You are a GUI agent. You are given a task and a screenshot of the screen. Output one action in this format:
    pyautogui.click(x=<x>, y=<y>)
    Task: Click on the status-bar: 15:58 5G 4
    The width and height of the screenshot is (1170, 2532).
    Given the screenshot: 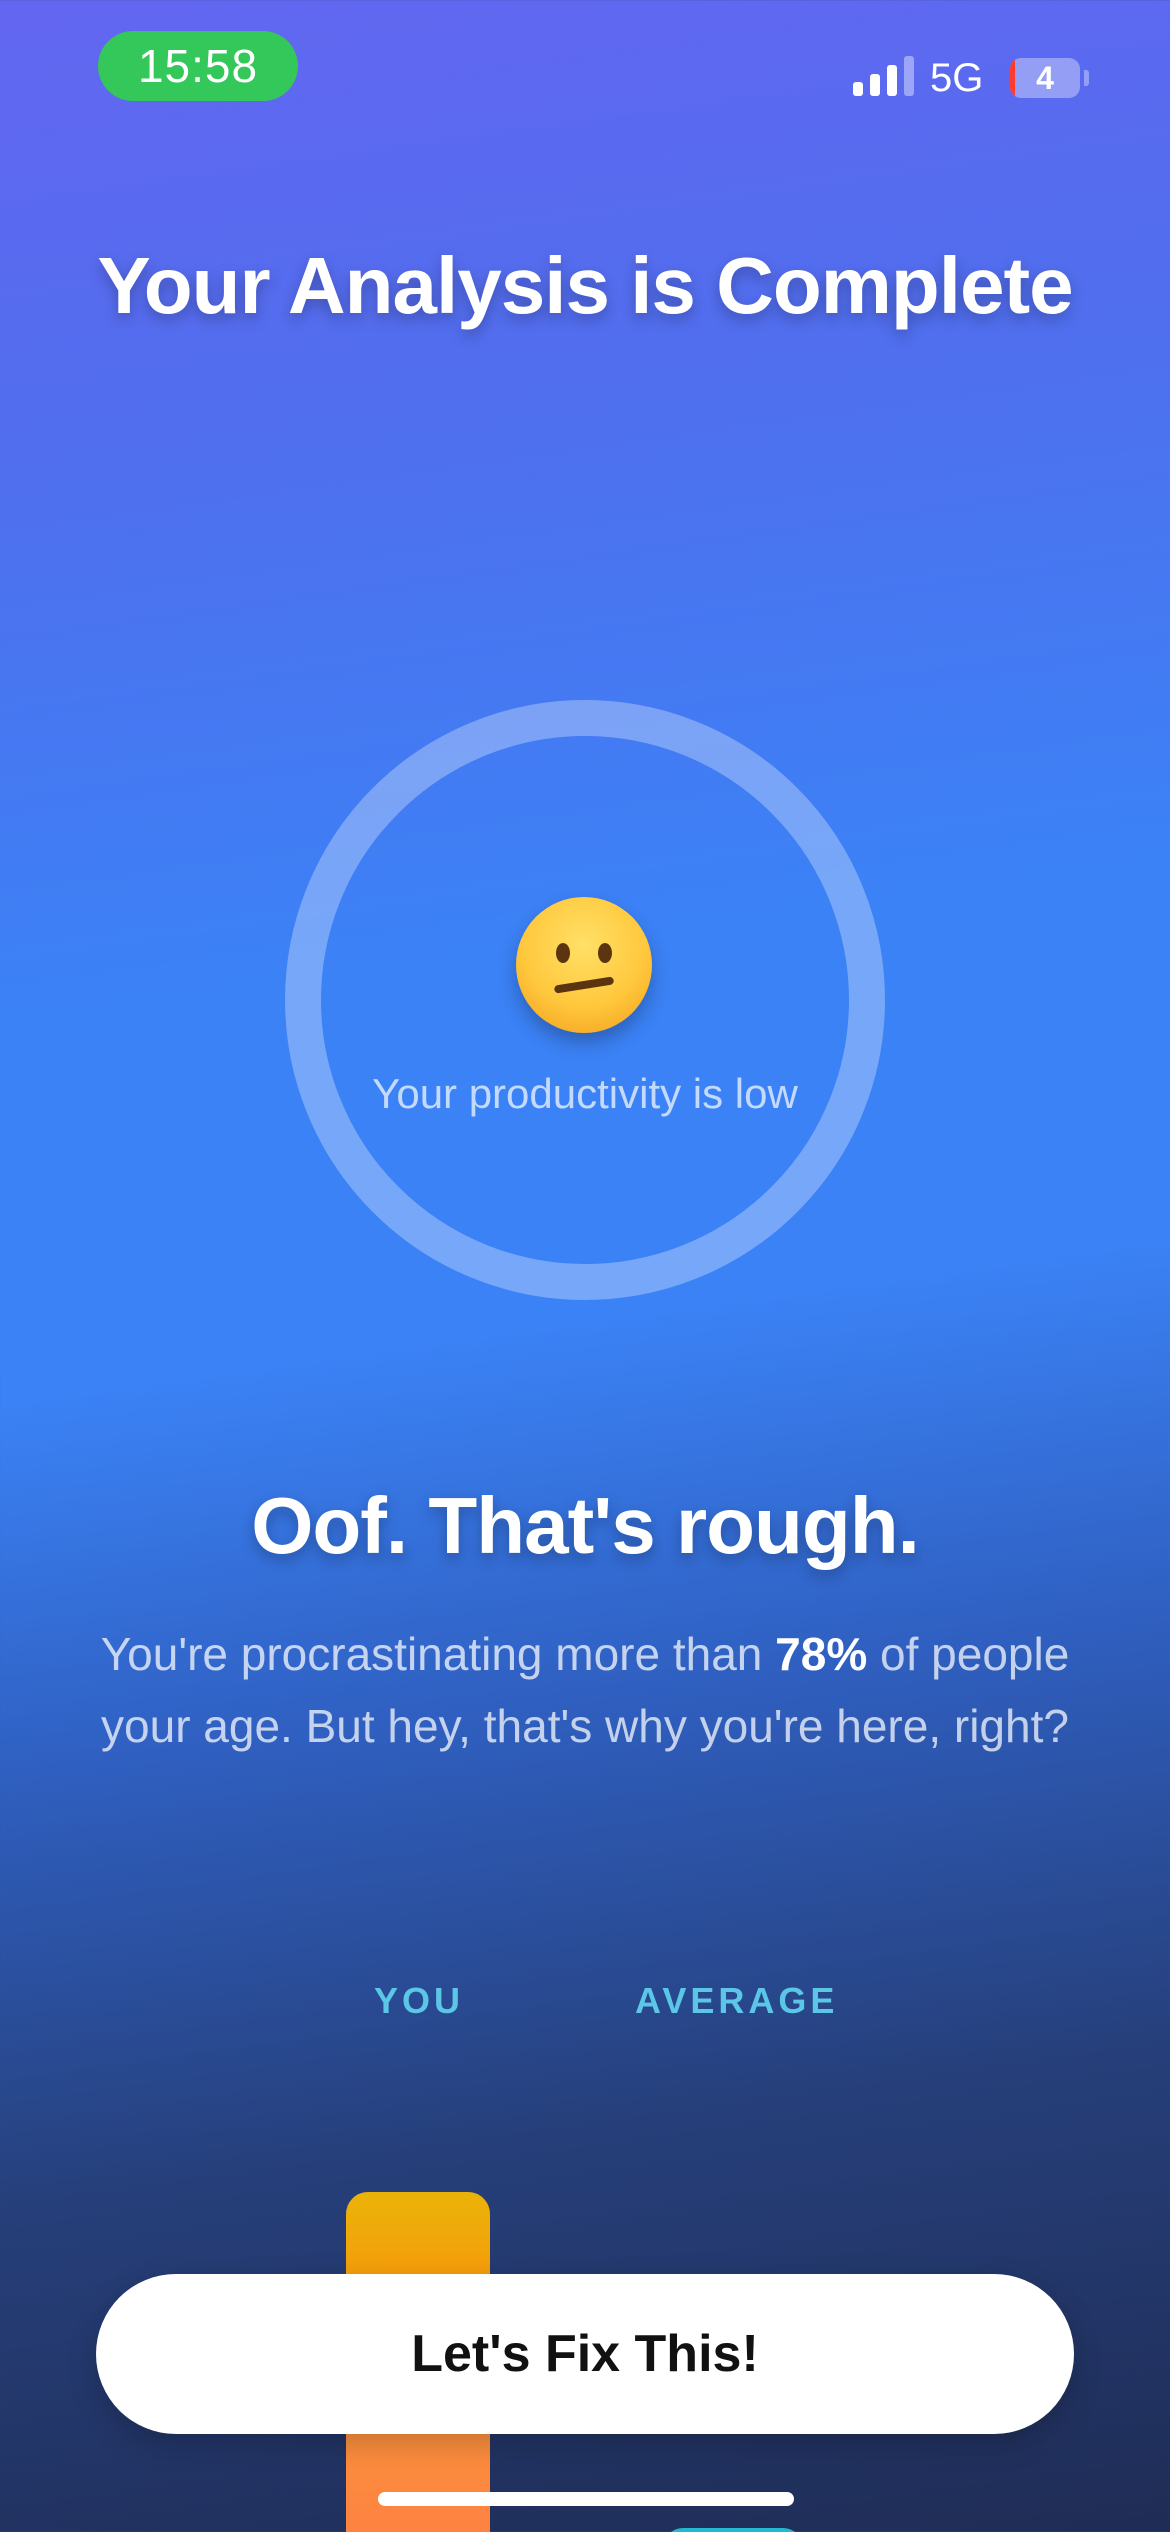 What is the action you would take?
    pyautogui.click(x=585, y=70)
    